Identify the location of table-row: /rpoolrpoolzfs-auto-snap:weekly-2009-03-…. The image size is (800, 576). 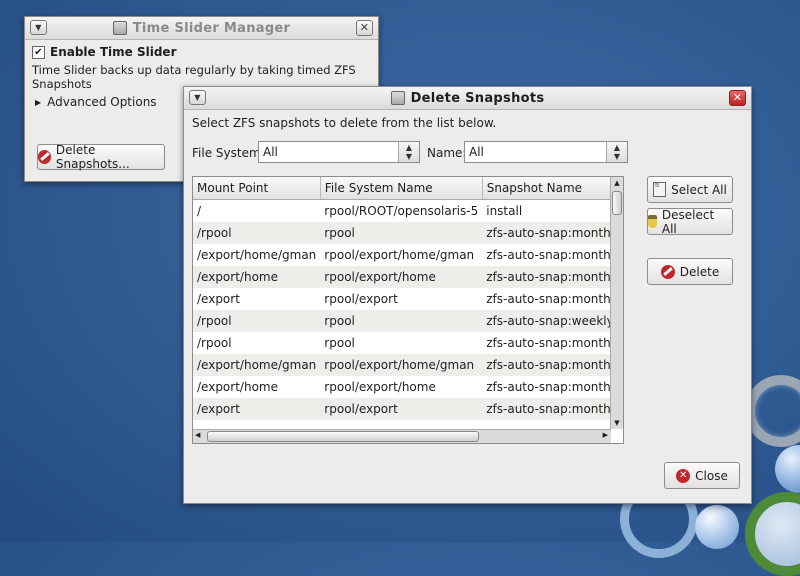
(402, 321).